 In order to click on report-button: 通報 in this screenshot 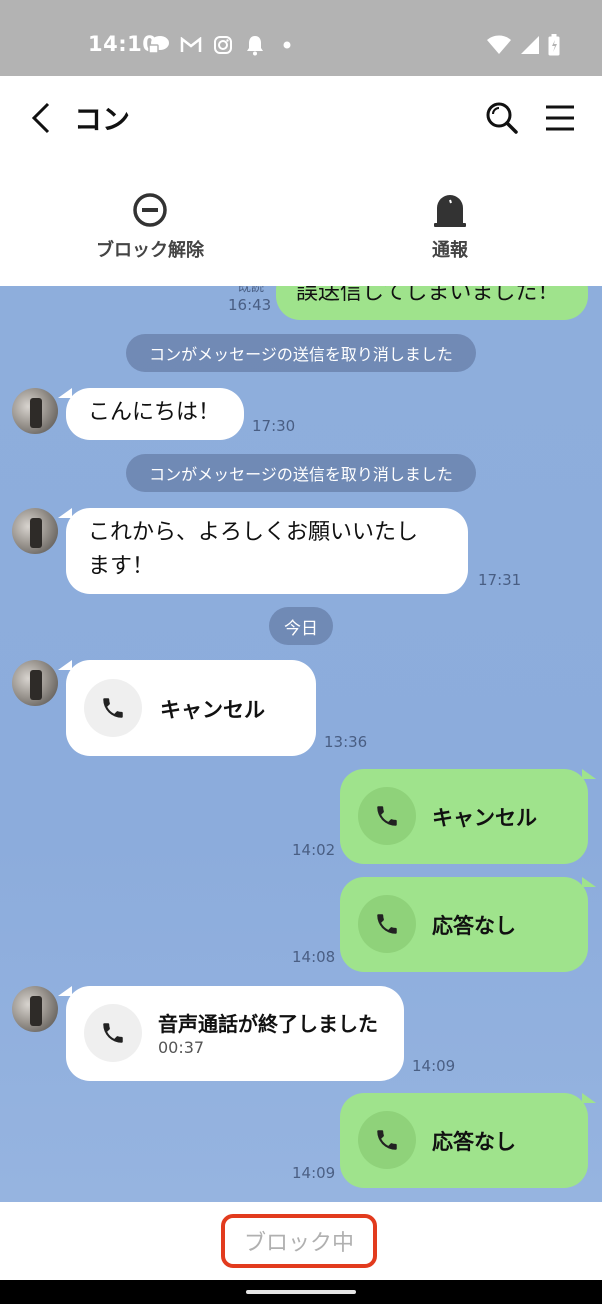, I will do `click(450, 226)`.